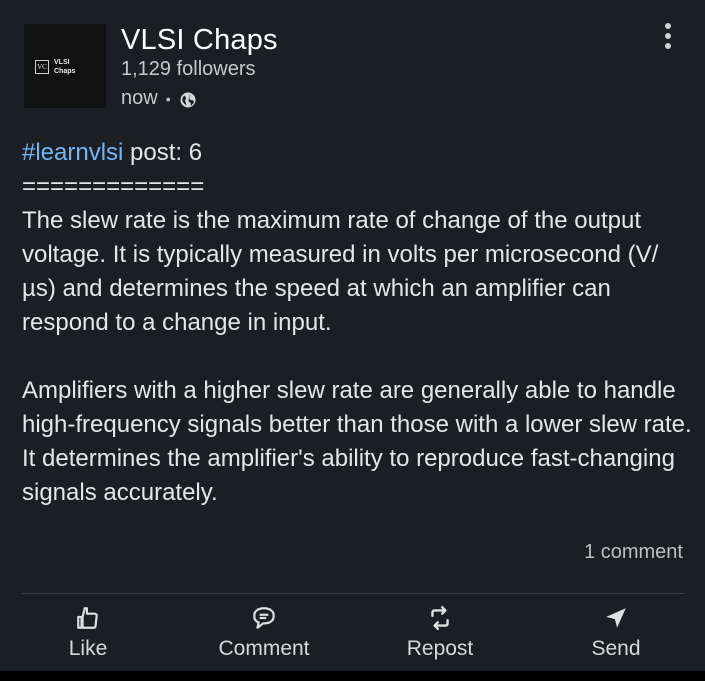  What do you see at coordinates (264, 648) in the screenshot?
I see `comment-label: Comment` at bounding box center [264, 648].